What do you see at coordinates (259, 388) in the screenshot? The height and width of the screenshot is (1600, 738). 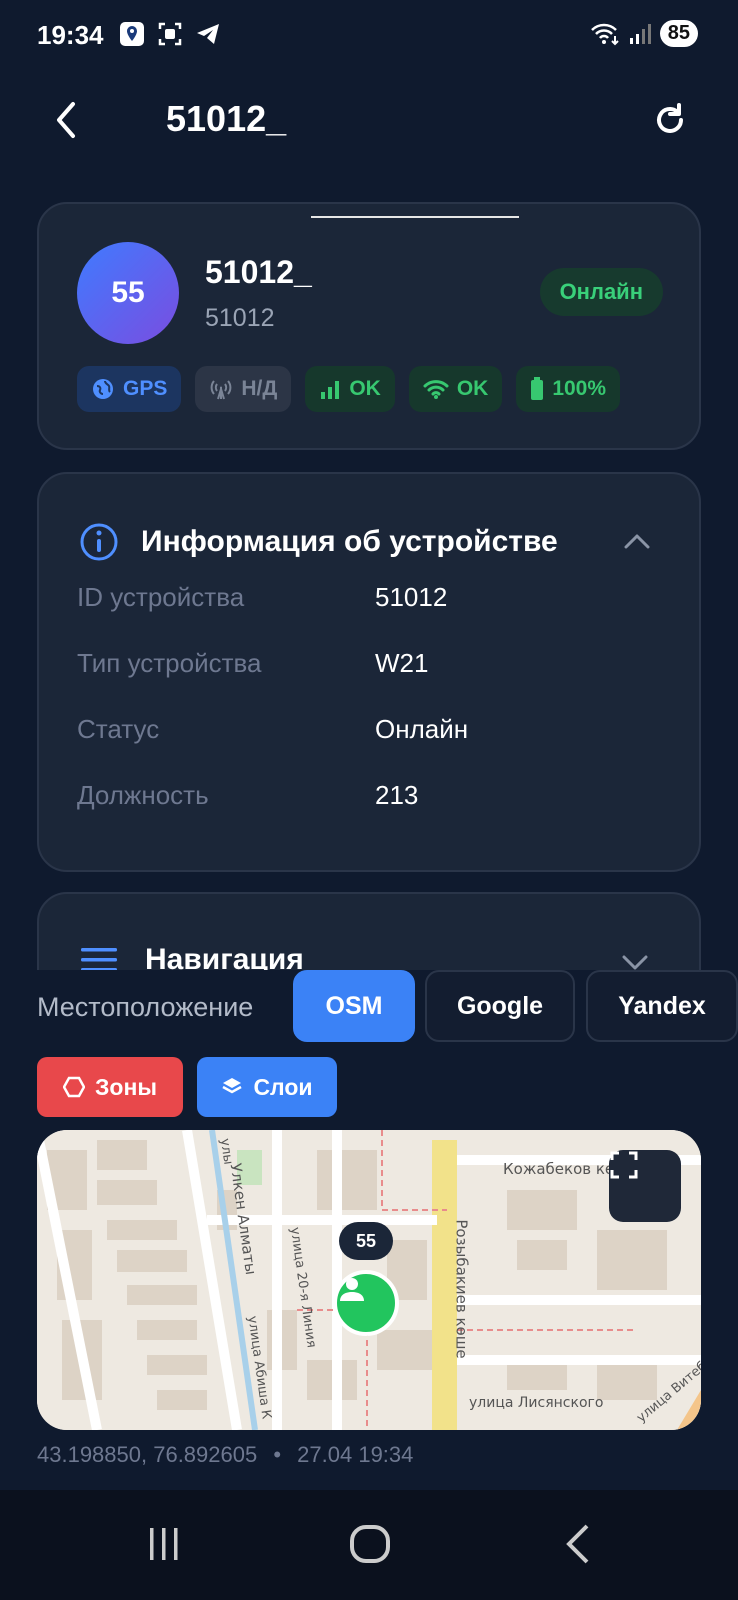 I see `antenna-chip-label: Н/Д` at bounding box center [259, 388].